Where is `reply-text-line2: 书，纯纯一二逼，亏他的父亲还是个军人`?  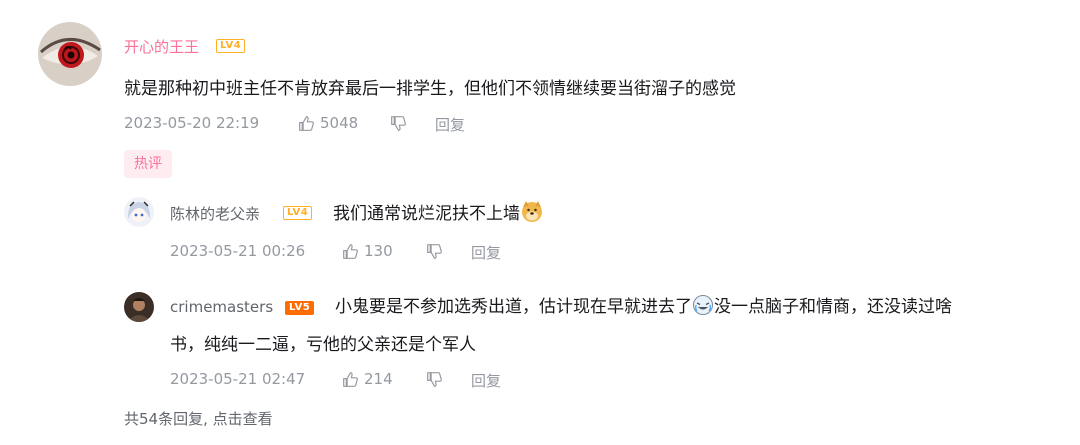 reply-text-line2: 书，纯纯一二逼，亏他的父亲还是个军人 is located at coordinates (323, 345).